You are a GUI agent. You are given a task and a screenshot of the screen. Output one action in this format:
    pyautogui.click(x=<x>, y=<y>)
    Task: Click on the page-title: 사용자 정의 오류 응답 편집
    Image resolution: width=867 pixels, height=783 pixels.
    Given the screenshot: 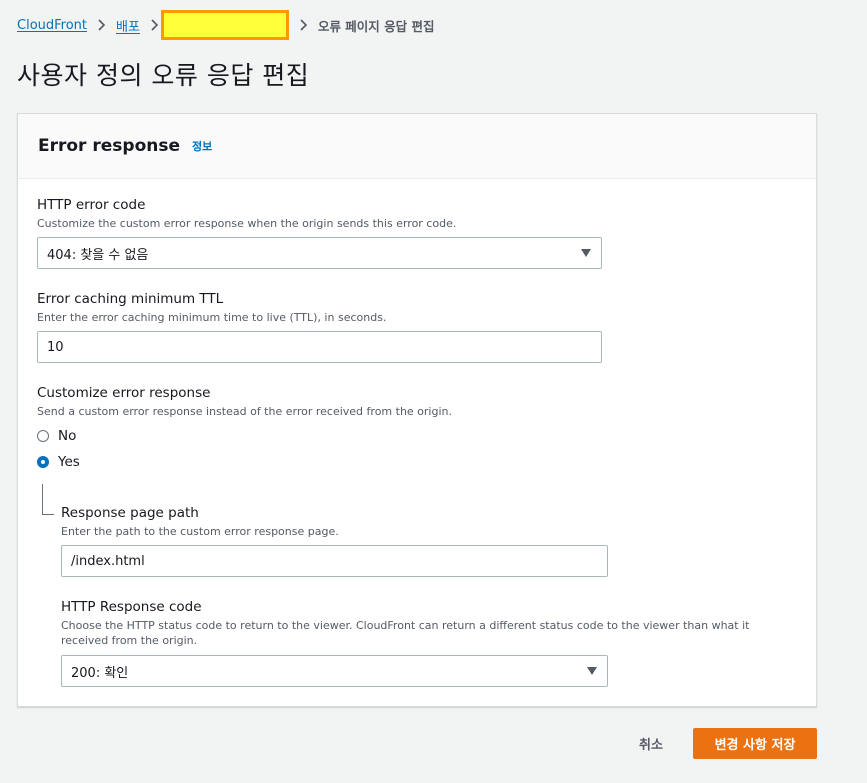 What is the action you would take?
    pyautogui.click(x=163, y=75)
    